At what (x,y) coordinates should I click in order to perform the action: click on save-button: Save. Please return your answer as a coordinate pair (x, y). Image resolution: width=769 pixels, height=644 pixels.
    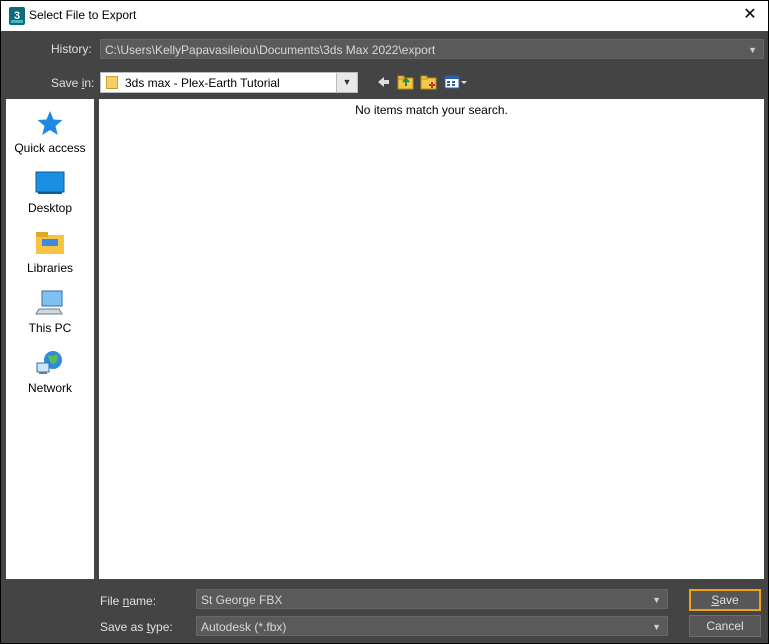
    Looking at the image, I should click on (725, 600).